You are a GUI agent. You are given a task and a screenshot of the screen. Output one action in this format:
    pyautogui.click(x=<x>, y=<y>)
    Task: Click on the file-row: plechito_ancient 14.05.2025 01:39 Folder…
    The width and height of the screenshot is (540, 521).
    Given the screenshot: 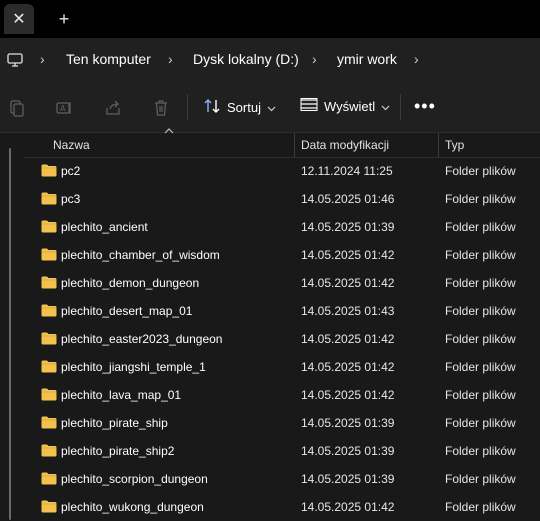 What is the action you would take?
    pyautogui.click(x=282, y=227)
    